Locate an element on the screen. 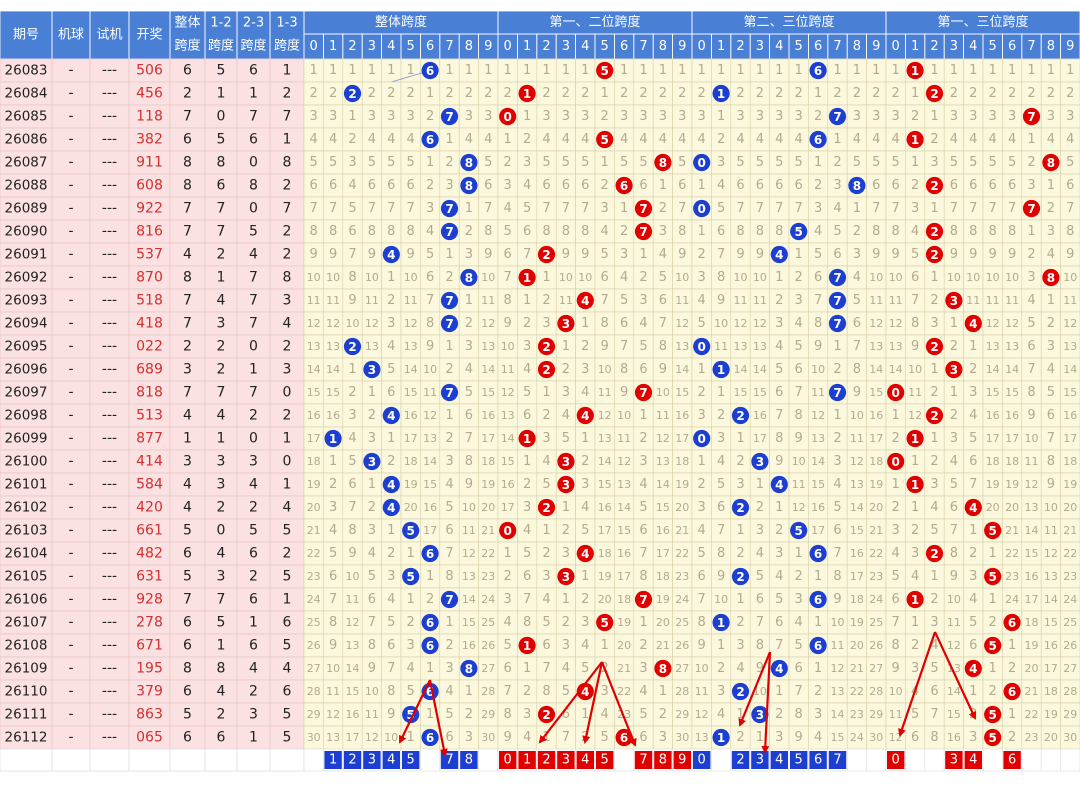 Image resolution: width=1080 pixels, height=786 pixels. span-value: 5 is located at coordinates (287, 715).